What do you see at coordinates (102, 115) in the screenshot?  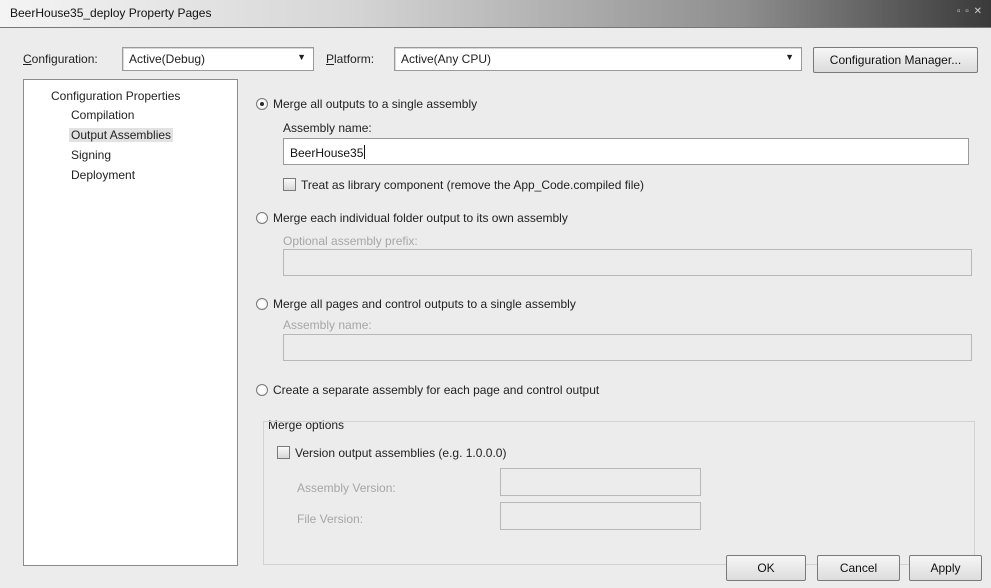 I see `tree-item-compilation: Compilation` at bounding box center [102, 115].